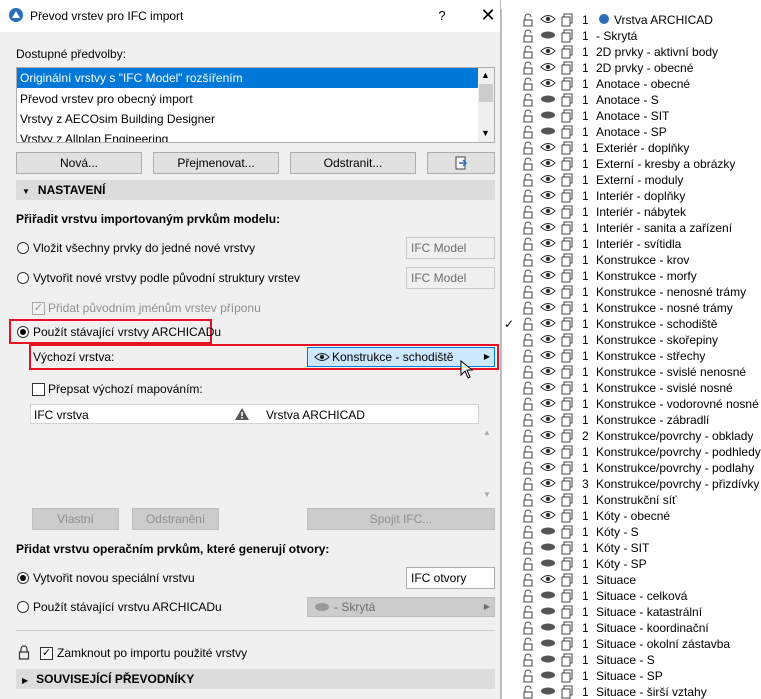 The width and height of the screenshot is (761, 699). Describe the element at coordinates (23, 578) in the screenshot. I see `radio-new-special-layer` at that location.